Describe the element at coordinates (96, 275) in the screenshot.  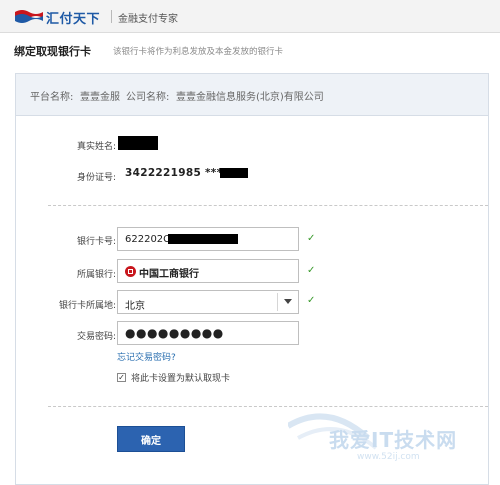
I see `bank-label: 所属银行:` at that location.